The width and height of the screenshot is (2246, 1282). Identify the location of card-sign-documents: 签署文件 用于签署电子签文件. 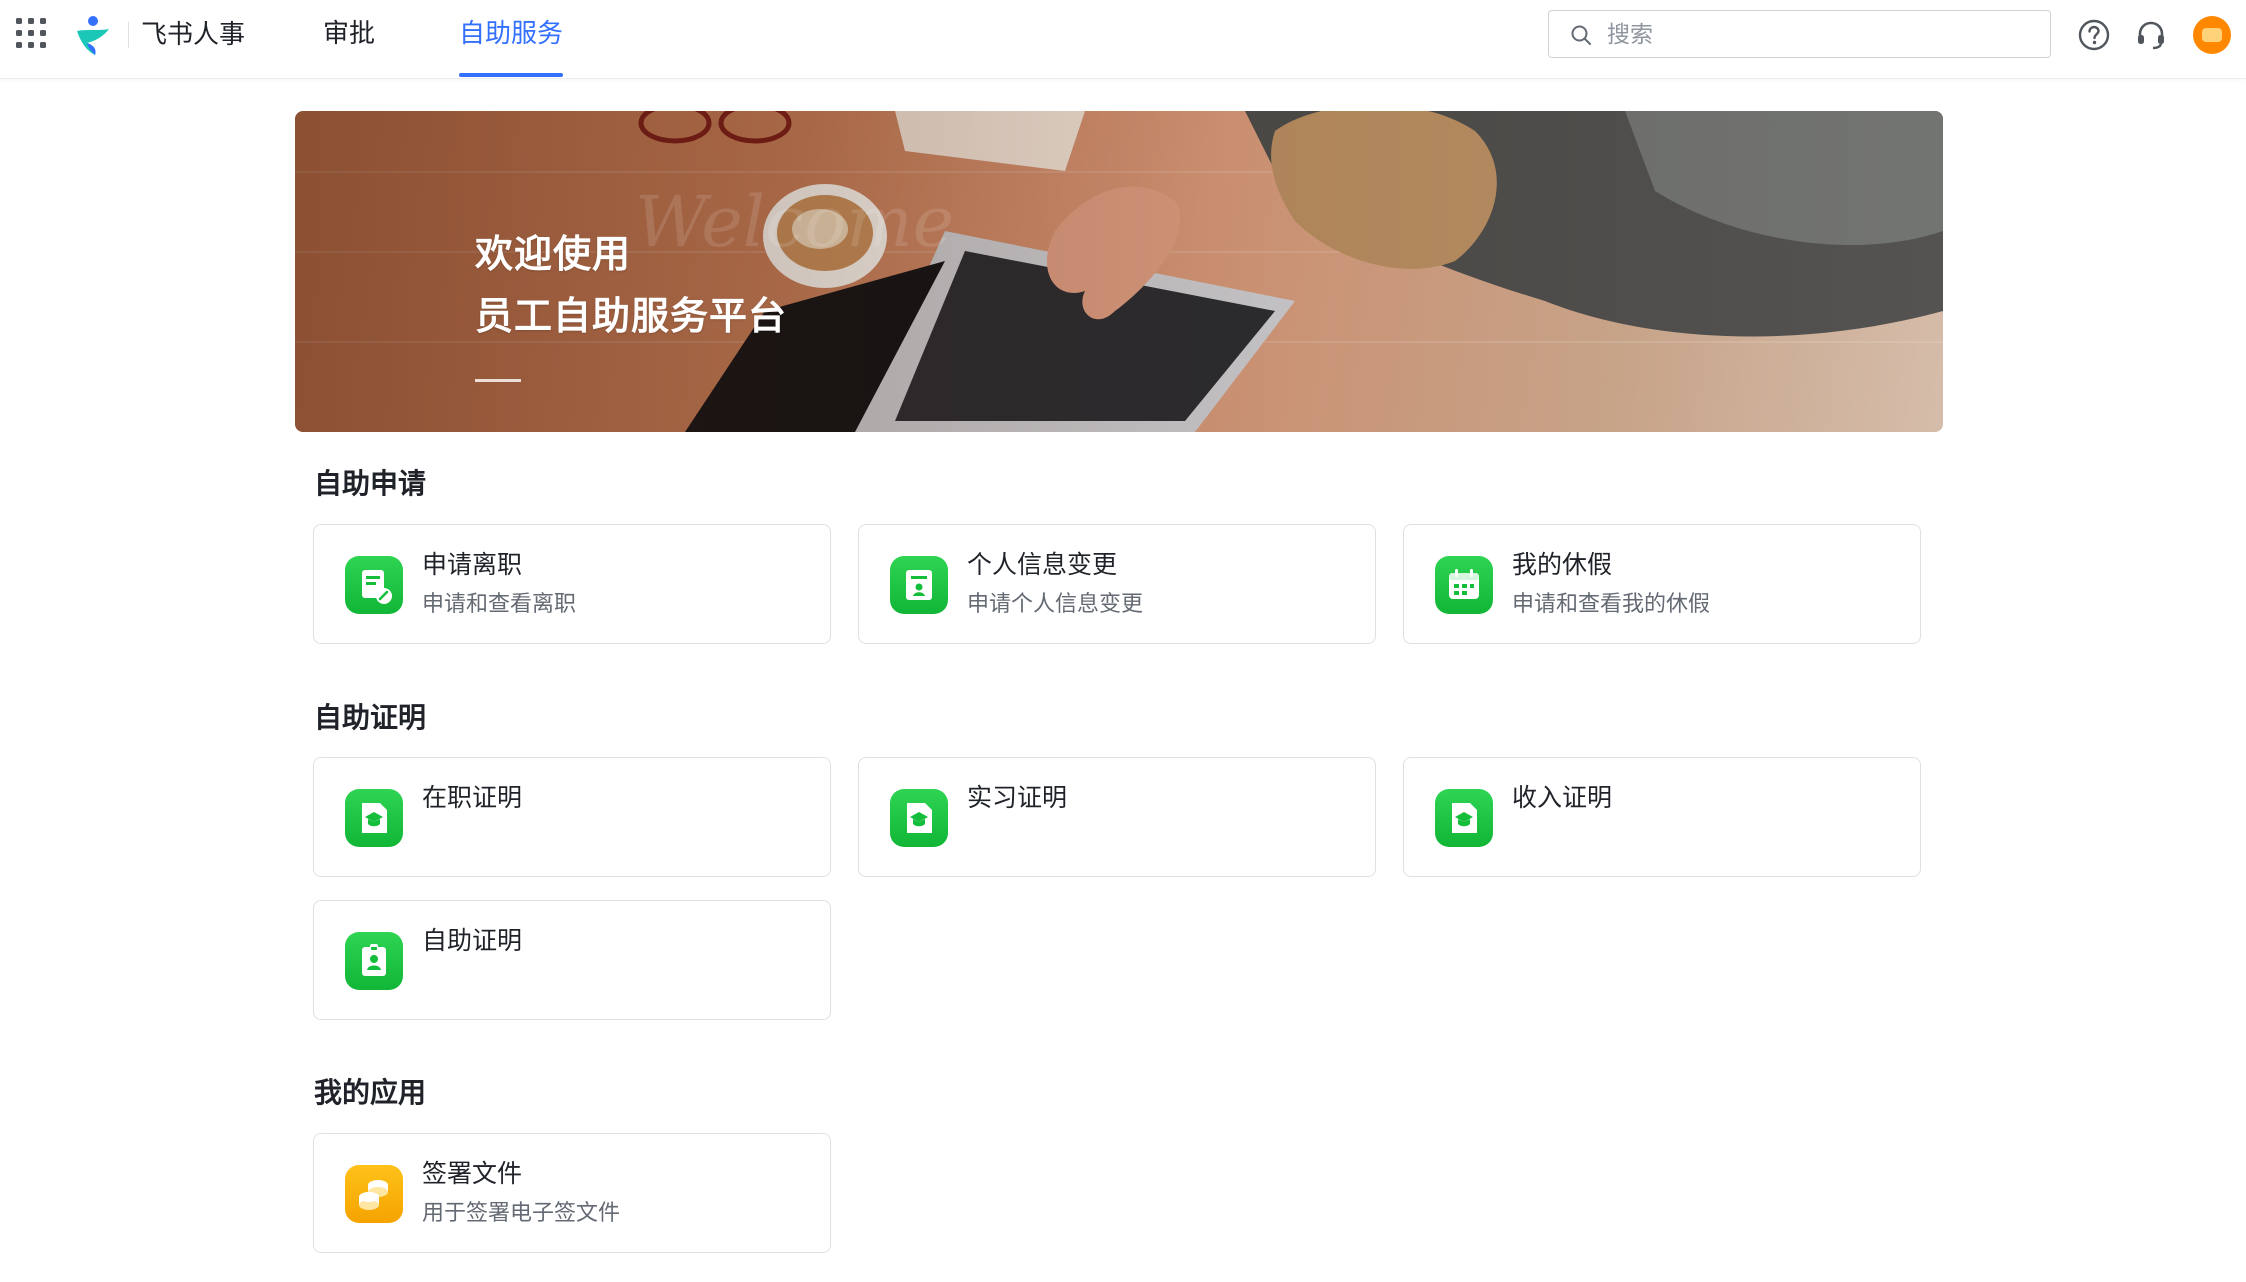
(572, 1193).